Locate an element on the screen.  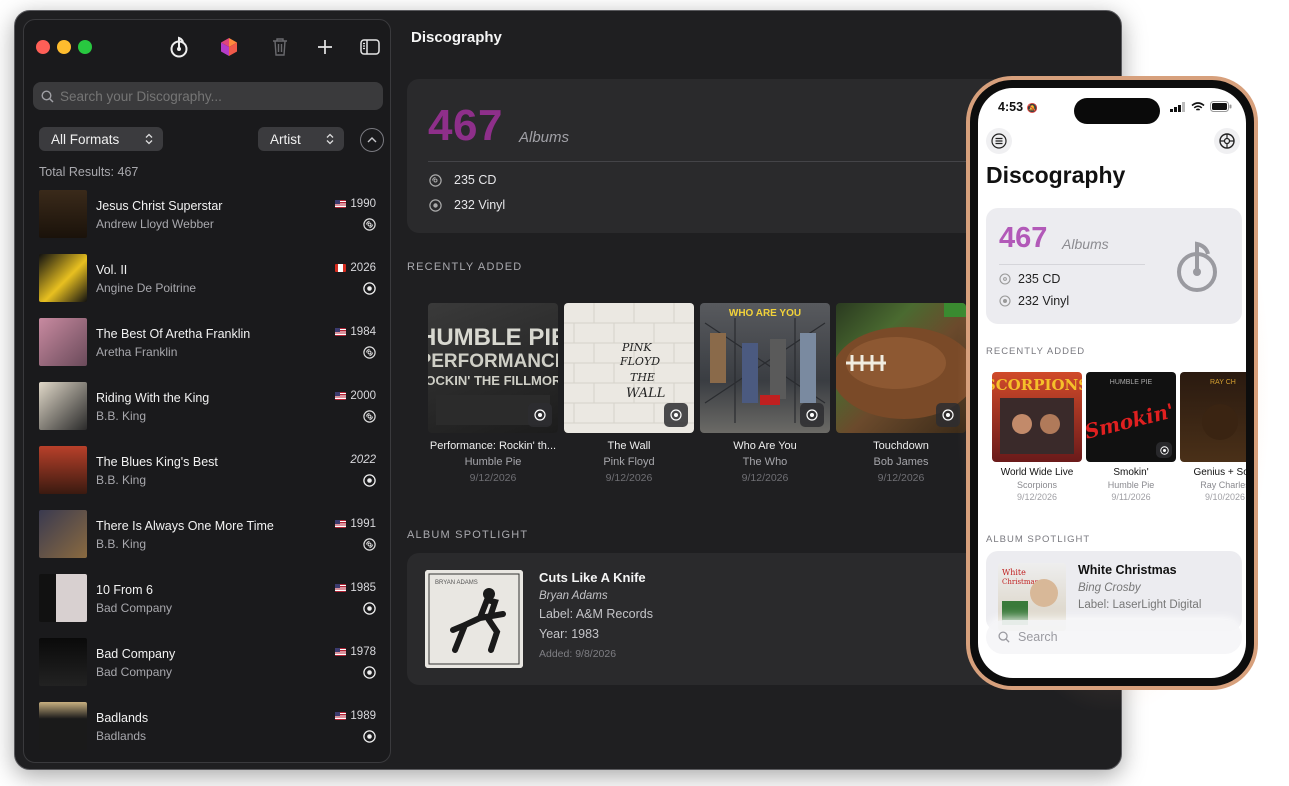
sort-direction-button is located at coordinates (372, 140).